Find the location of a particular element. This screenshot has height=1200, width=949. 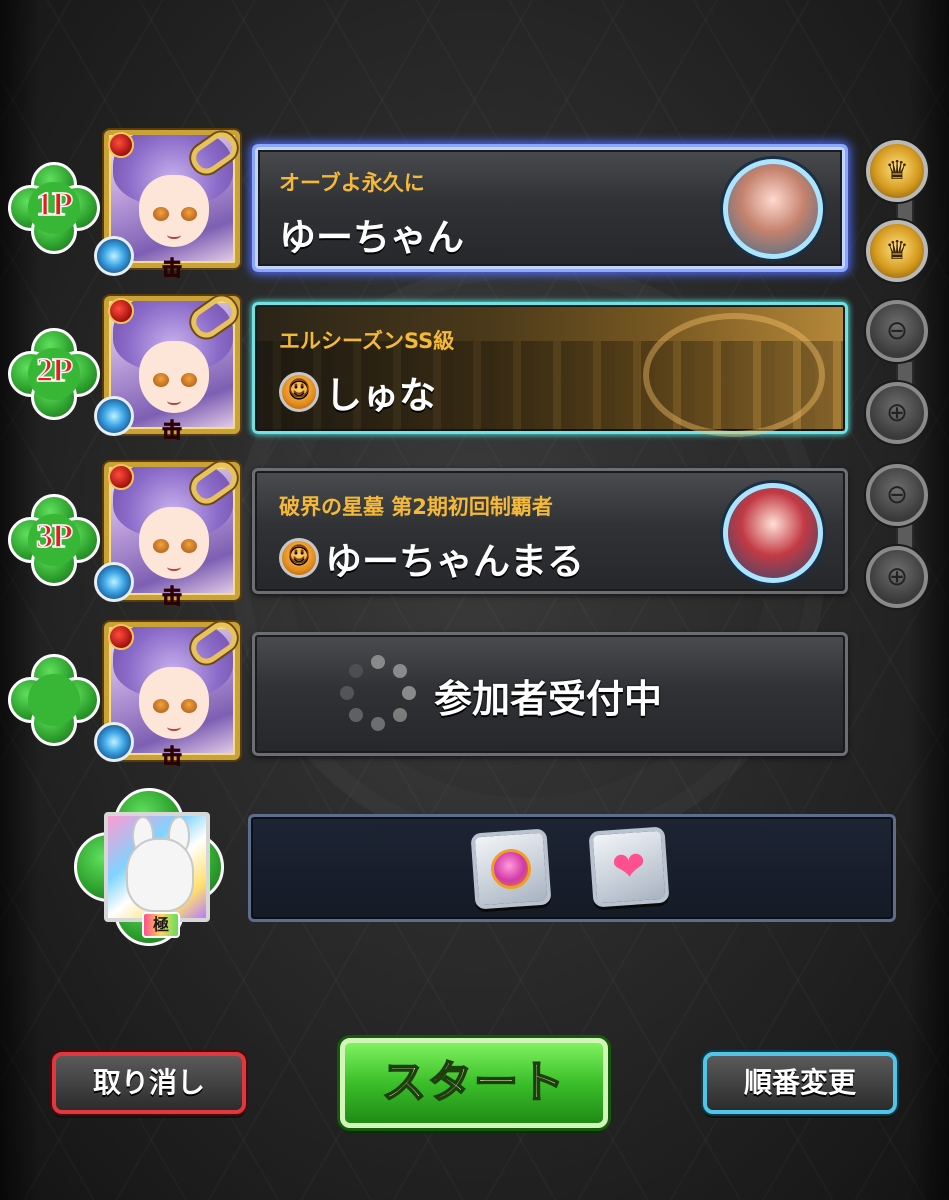

player-2-name-row: しゅな is located at coordinates (357, 392).